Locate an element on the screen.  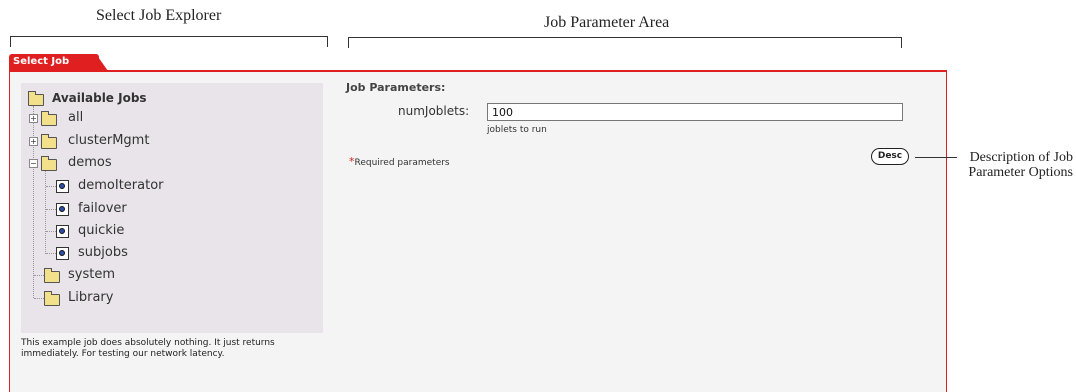
explorer-bracket is located at coordinates (169, 41).